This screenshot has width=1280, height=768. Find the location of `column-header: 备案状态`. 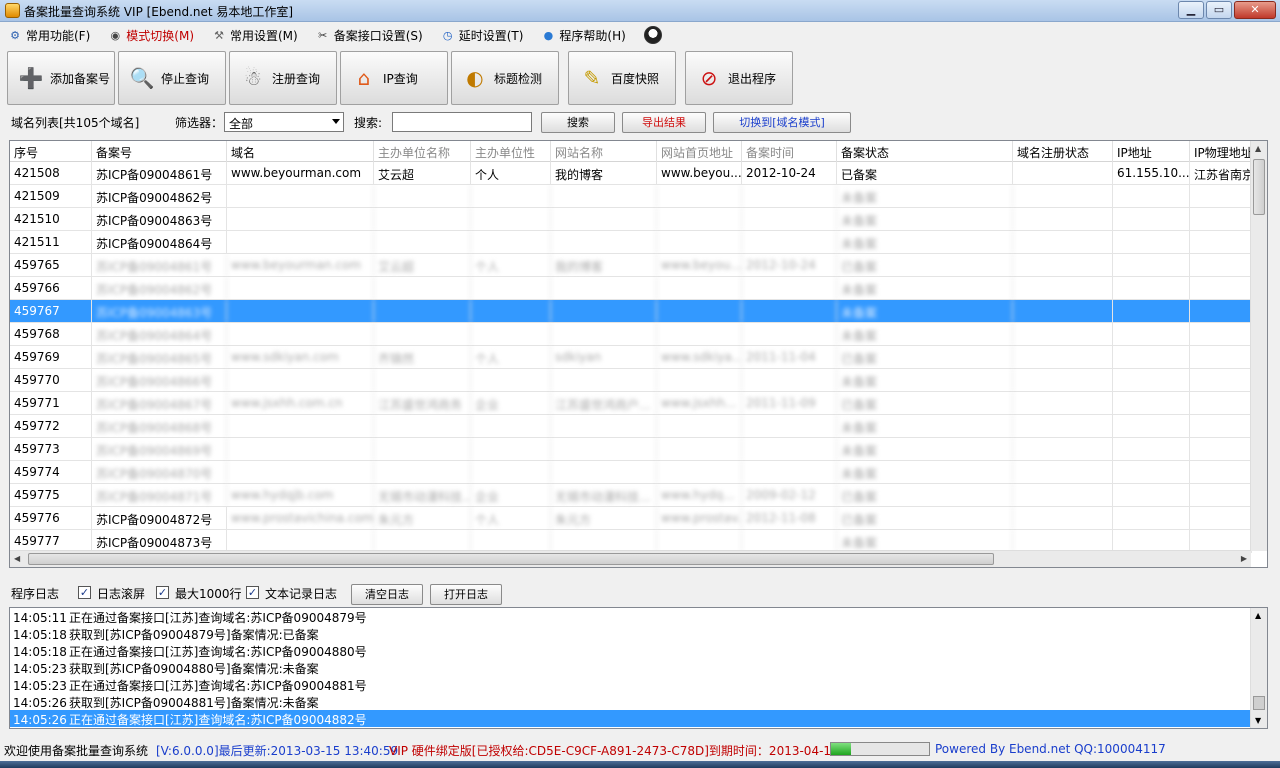

column-header: 备案状态 is located at coordinates (925, 151).